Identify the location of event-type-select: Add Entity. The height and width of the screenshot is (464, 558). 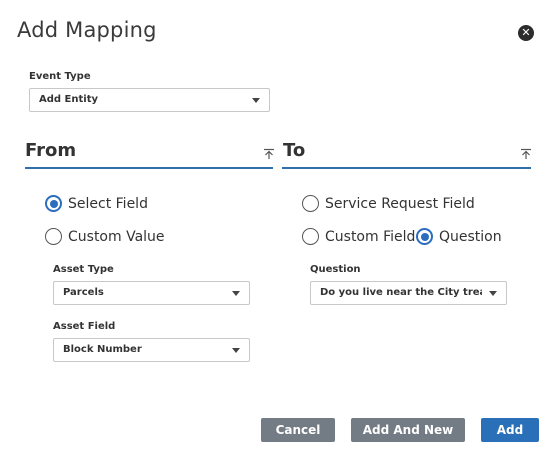
(149, 100).